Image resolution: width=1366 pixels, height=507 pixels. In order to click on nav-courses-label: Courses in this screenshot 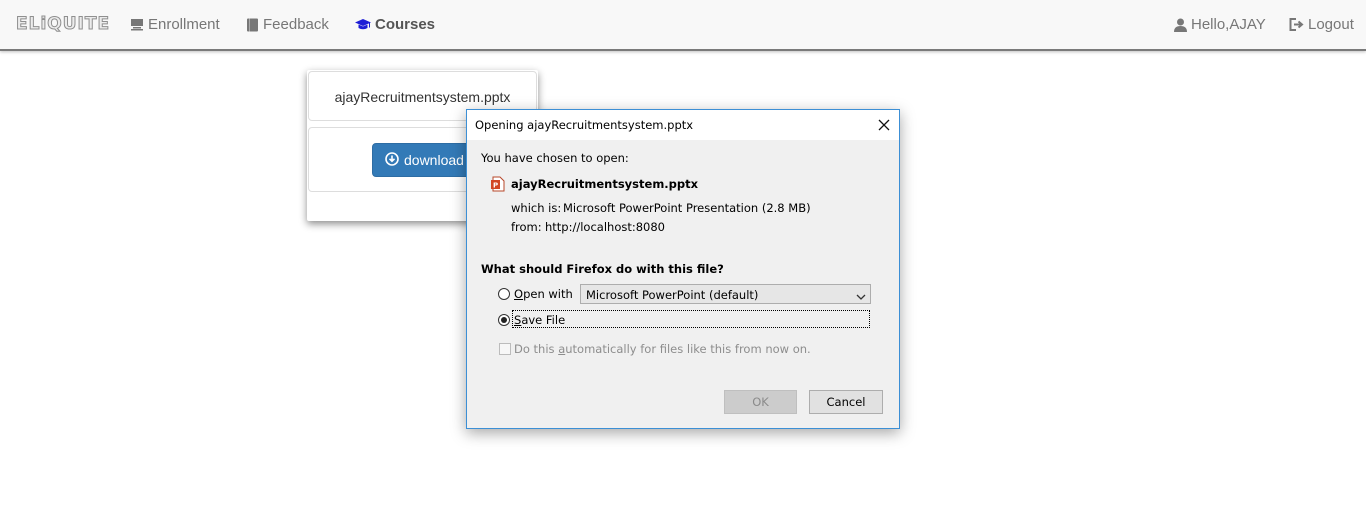, I will do `click(405, 24)`.